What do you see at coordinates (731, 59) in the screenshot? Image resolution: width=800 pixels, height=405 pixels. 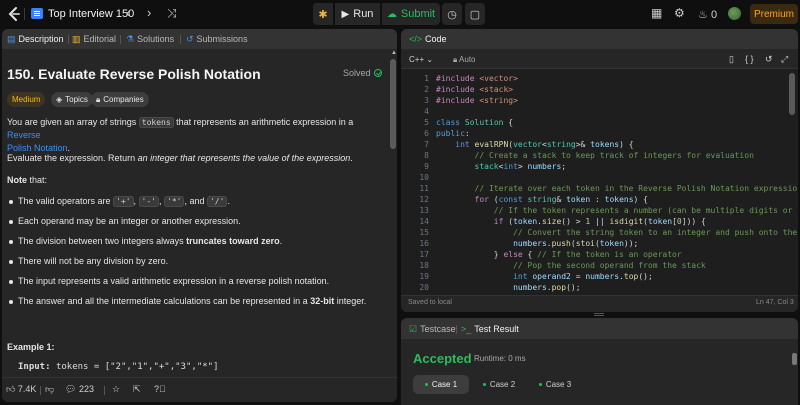 I see `bookmark-icon: ▯` at bounding box center [731, 59].